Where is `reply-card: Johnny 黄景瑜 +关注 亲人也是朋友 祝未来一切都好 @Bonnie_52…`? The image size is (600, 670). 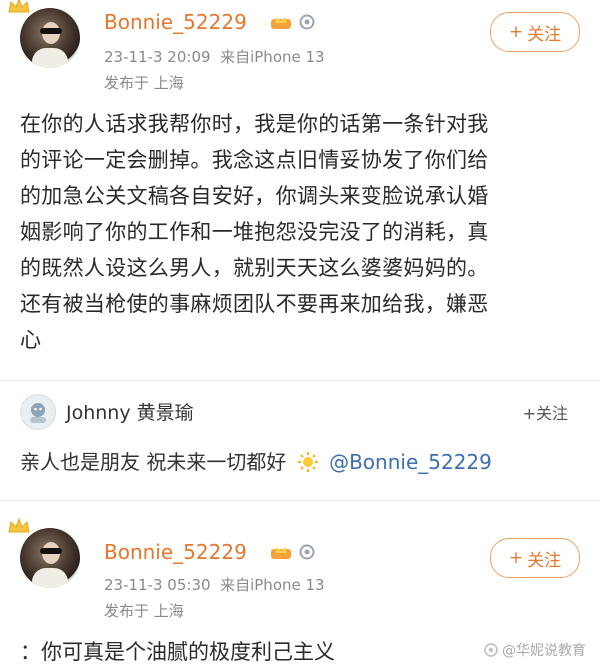 reply-card: Johnny 黄景瑜 +关注 亲人也是朋友 祝未来一切都好 @Bonnie_52… is located at coordinates (300, 436).